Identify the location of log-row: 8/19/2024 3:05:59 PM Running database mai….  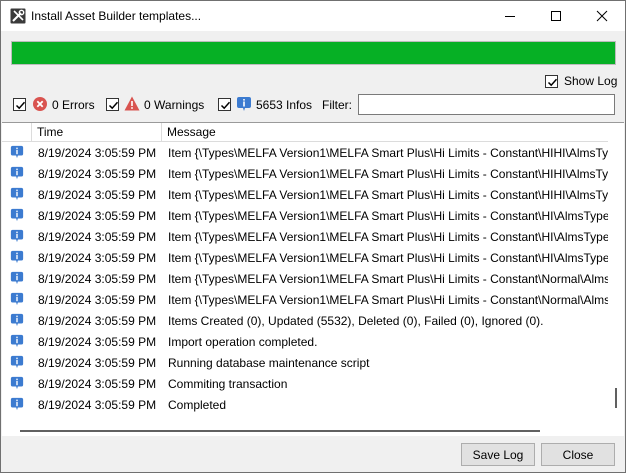
(305, 362).